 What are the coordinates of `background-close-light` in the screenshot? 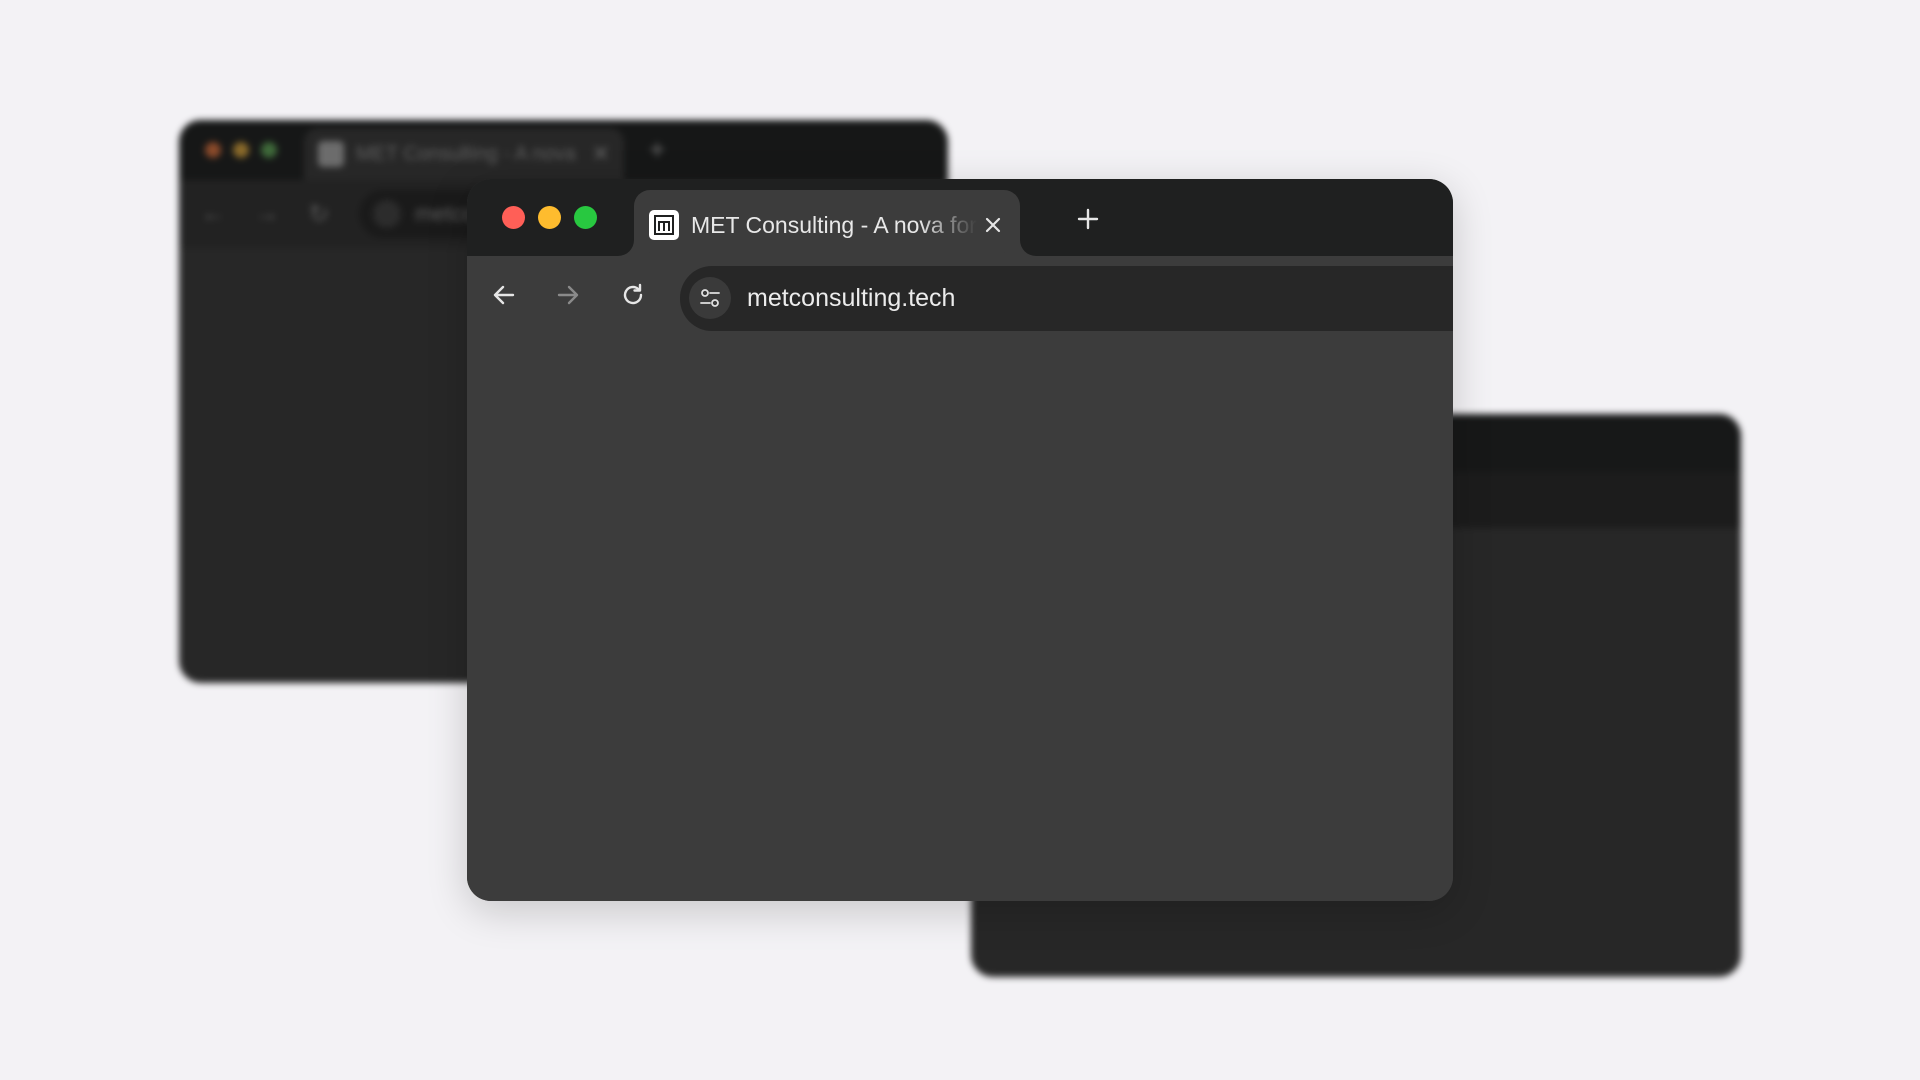 It's located at (213, 150).